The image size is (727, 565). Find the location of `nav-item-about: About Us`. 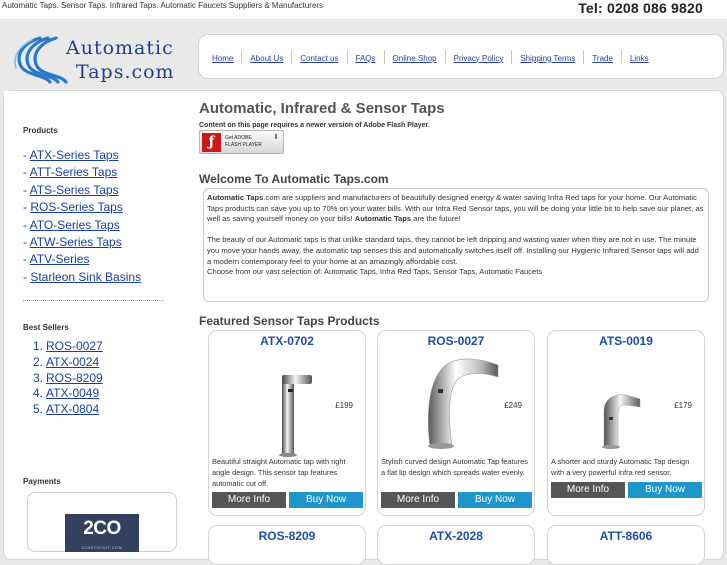

nav-item-about: About Us is located at coordinates (267, 56).